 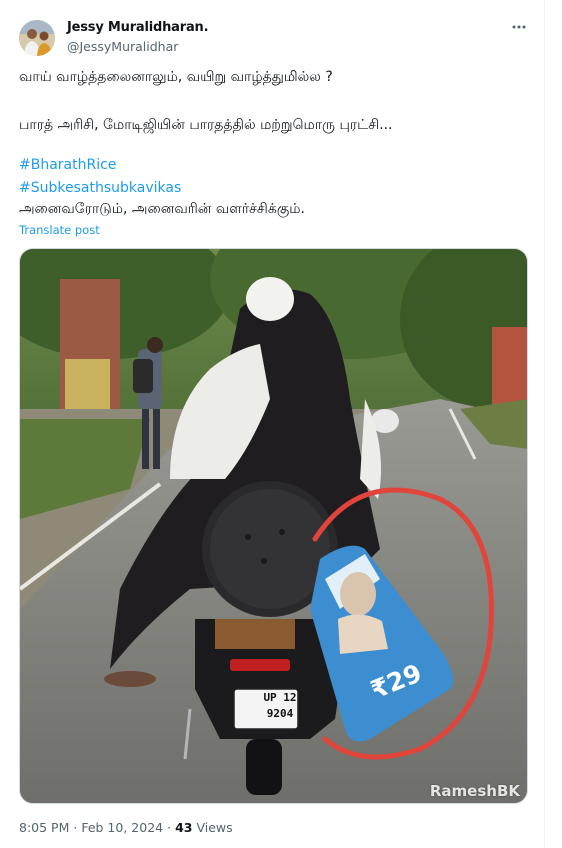 What do you see at coordinates (280, 697) in the screenshot?
I see `plate-line-1: UP 12` at bounding box center [280, 697].